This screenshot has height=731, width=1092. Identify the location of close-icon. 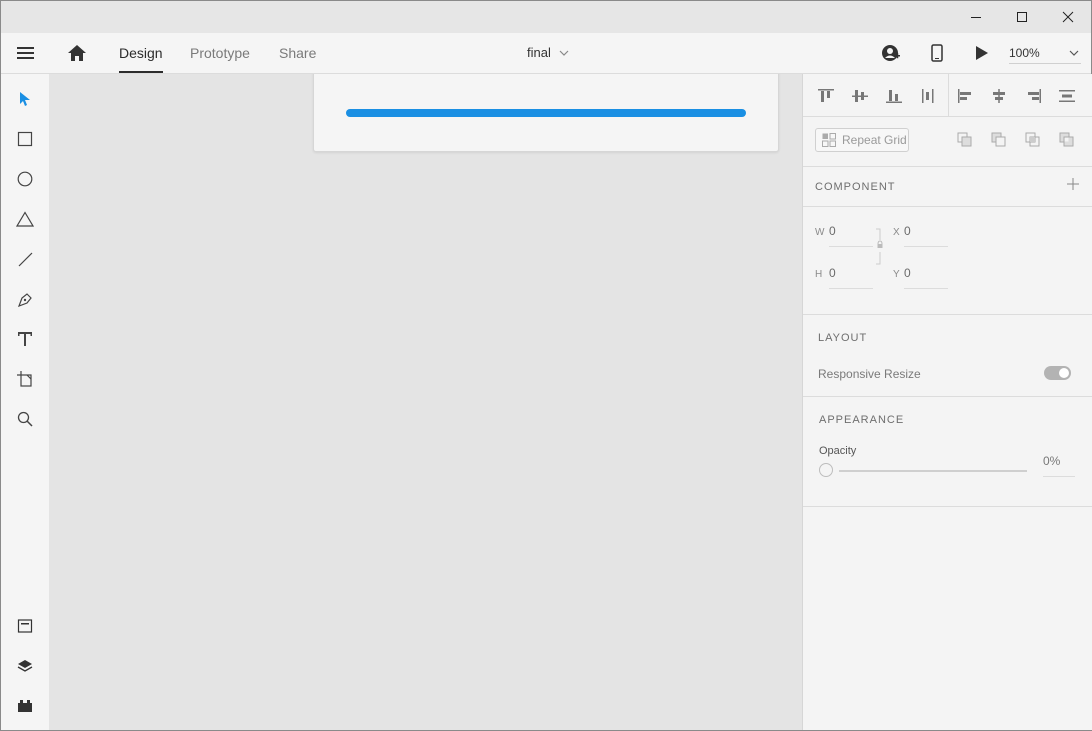
(1068, 17).